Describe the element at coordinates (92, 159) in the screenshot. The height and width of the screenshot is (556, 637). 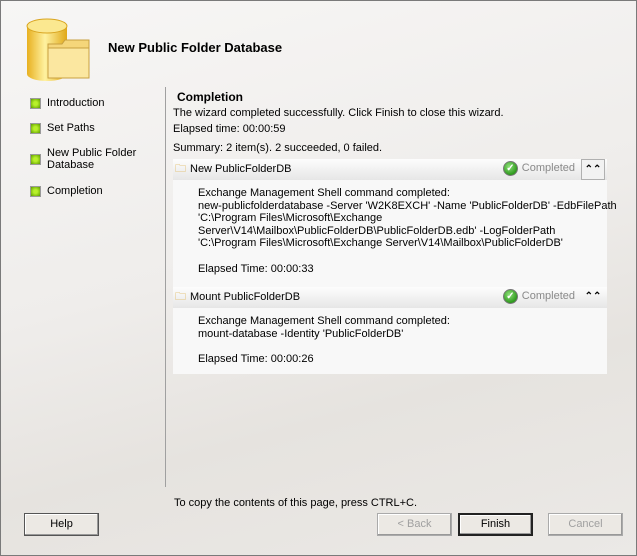
I see `nav-label: New Public Folder Database` at that location.